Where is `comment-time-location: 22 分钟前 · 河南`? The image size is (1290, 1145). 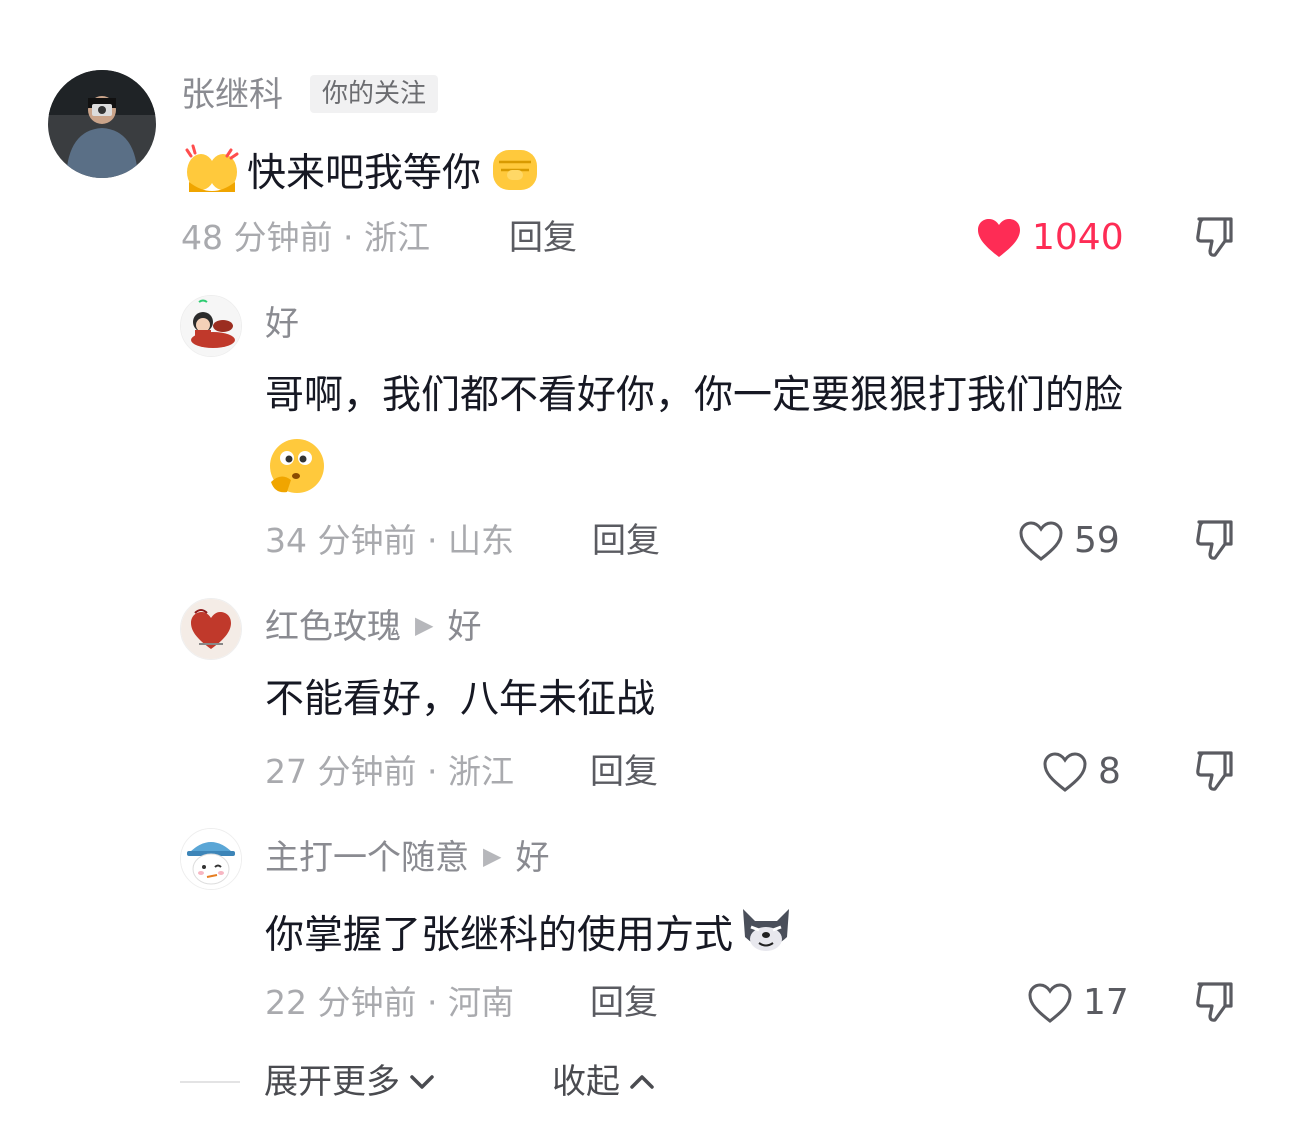 comment-time-location: 22 分钟前 · 河南 is located at coordinates (389, 1002).